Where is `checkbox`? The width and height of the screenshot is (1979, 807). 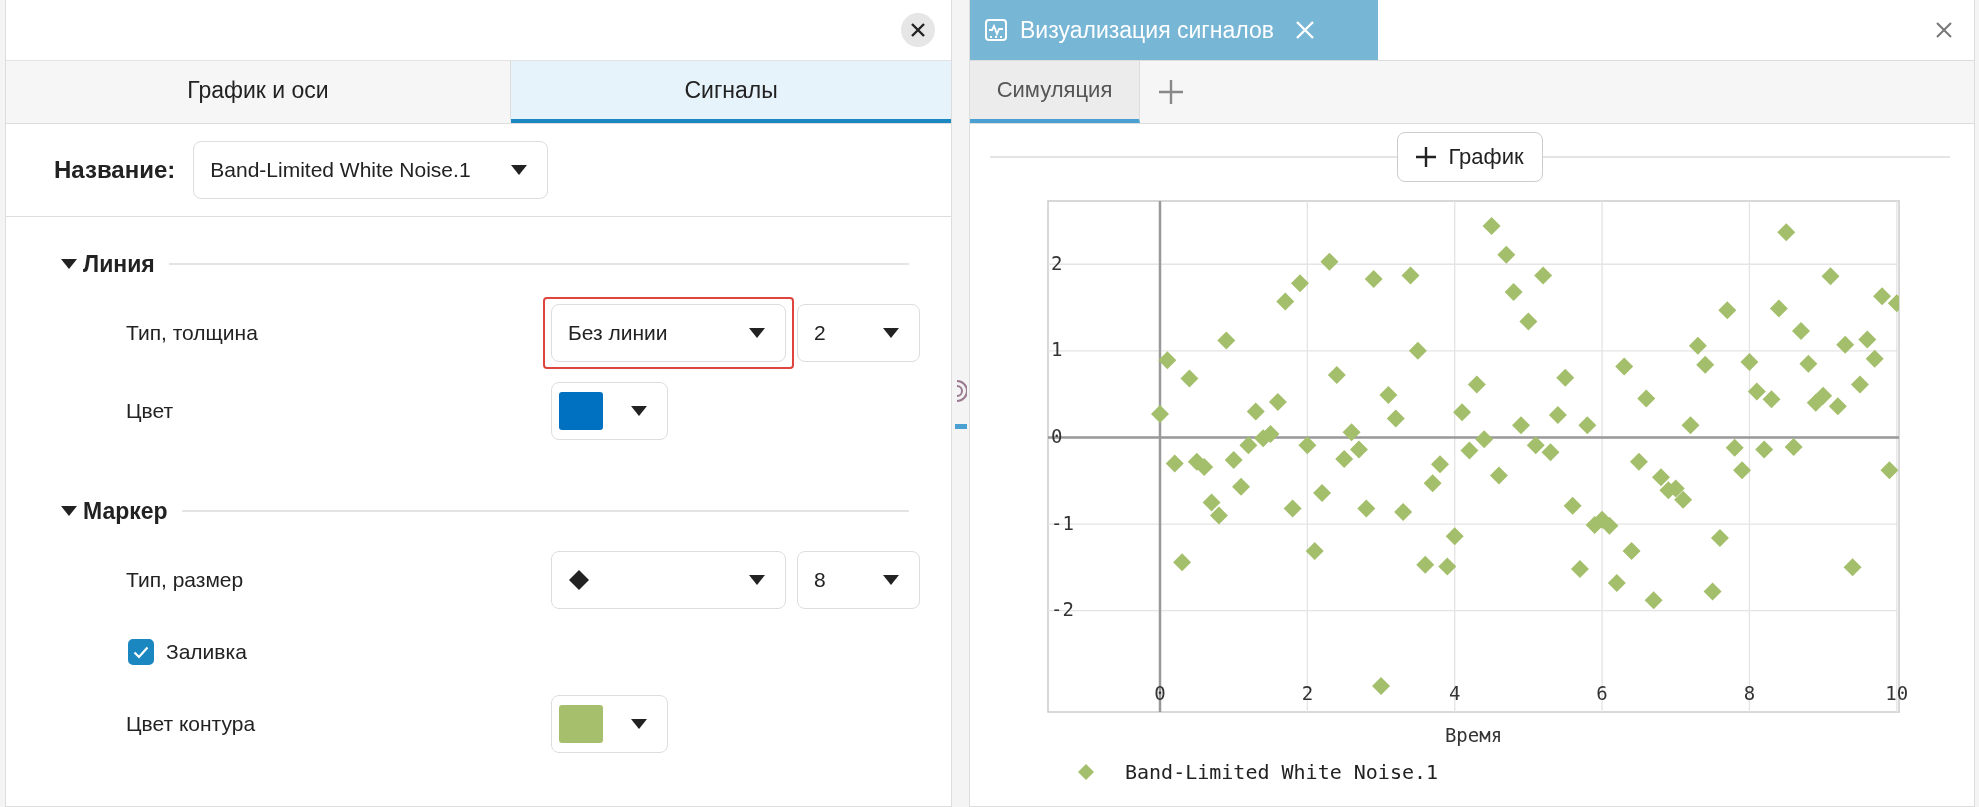 checkbox is located at coordinates (141, 652).